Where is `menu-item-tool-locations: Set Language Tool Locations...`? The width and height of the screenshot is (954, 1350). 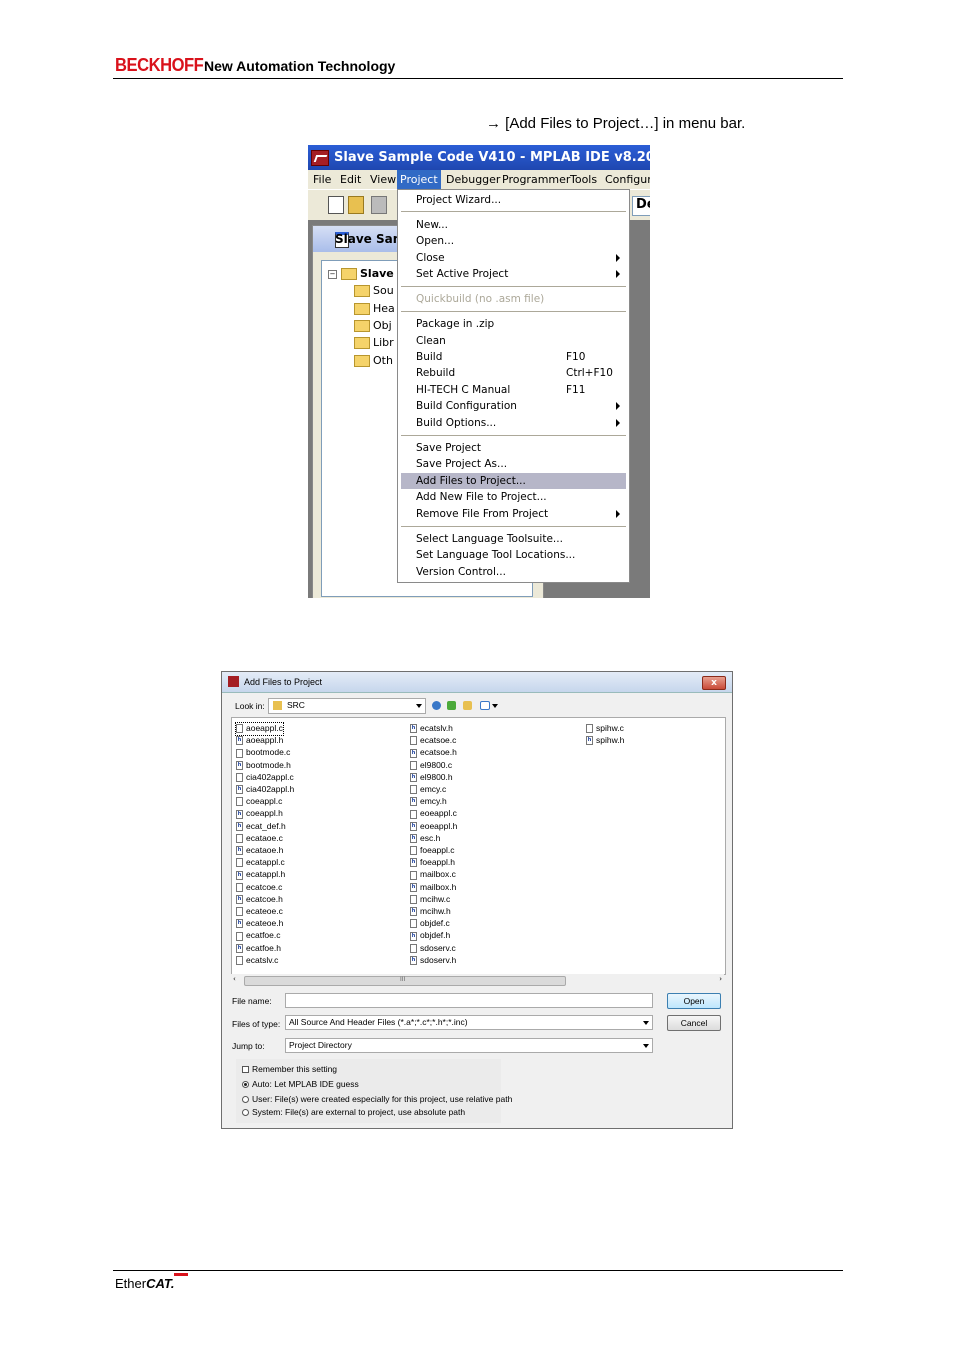 menu-item-tool-locations: Set Language Tool Locations... is located at coordinates (513, 555).